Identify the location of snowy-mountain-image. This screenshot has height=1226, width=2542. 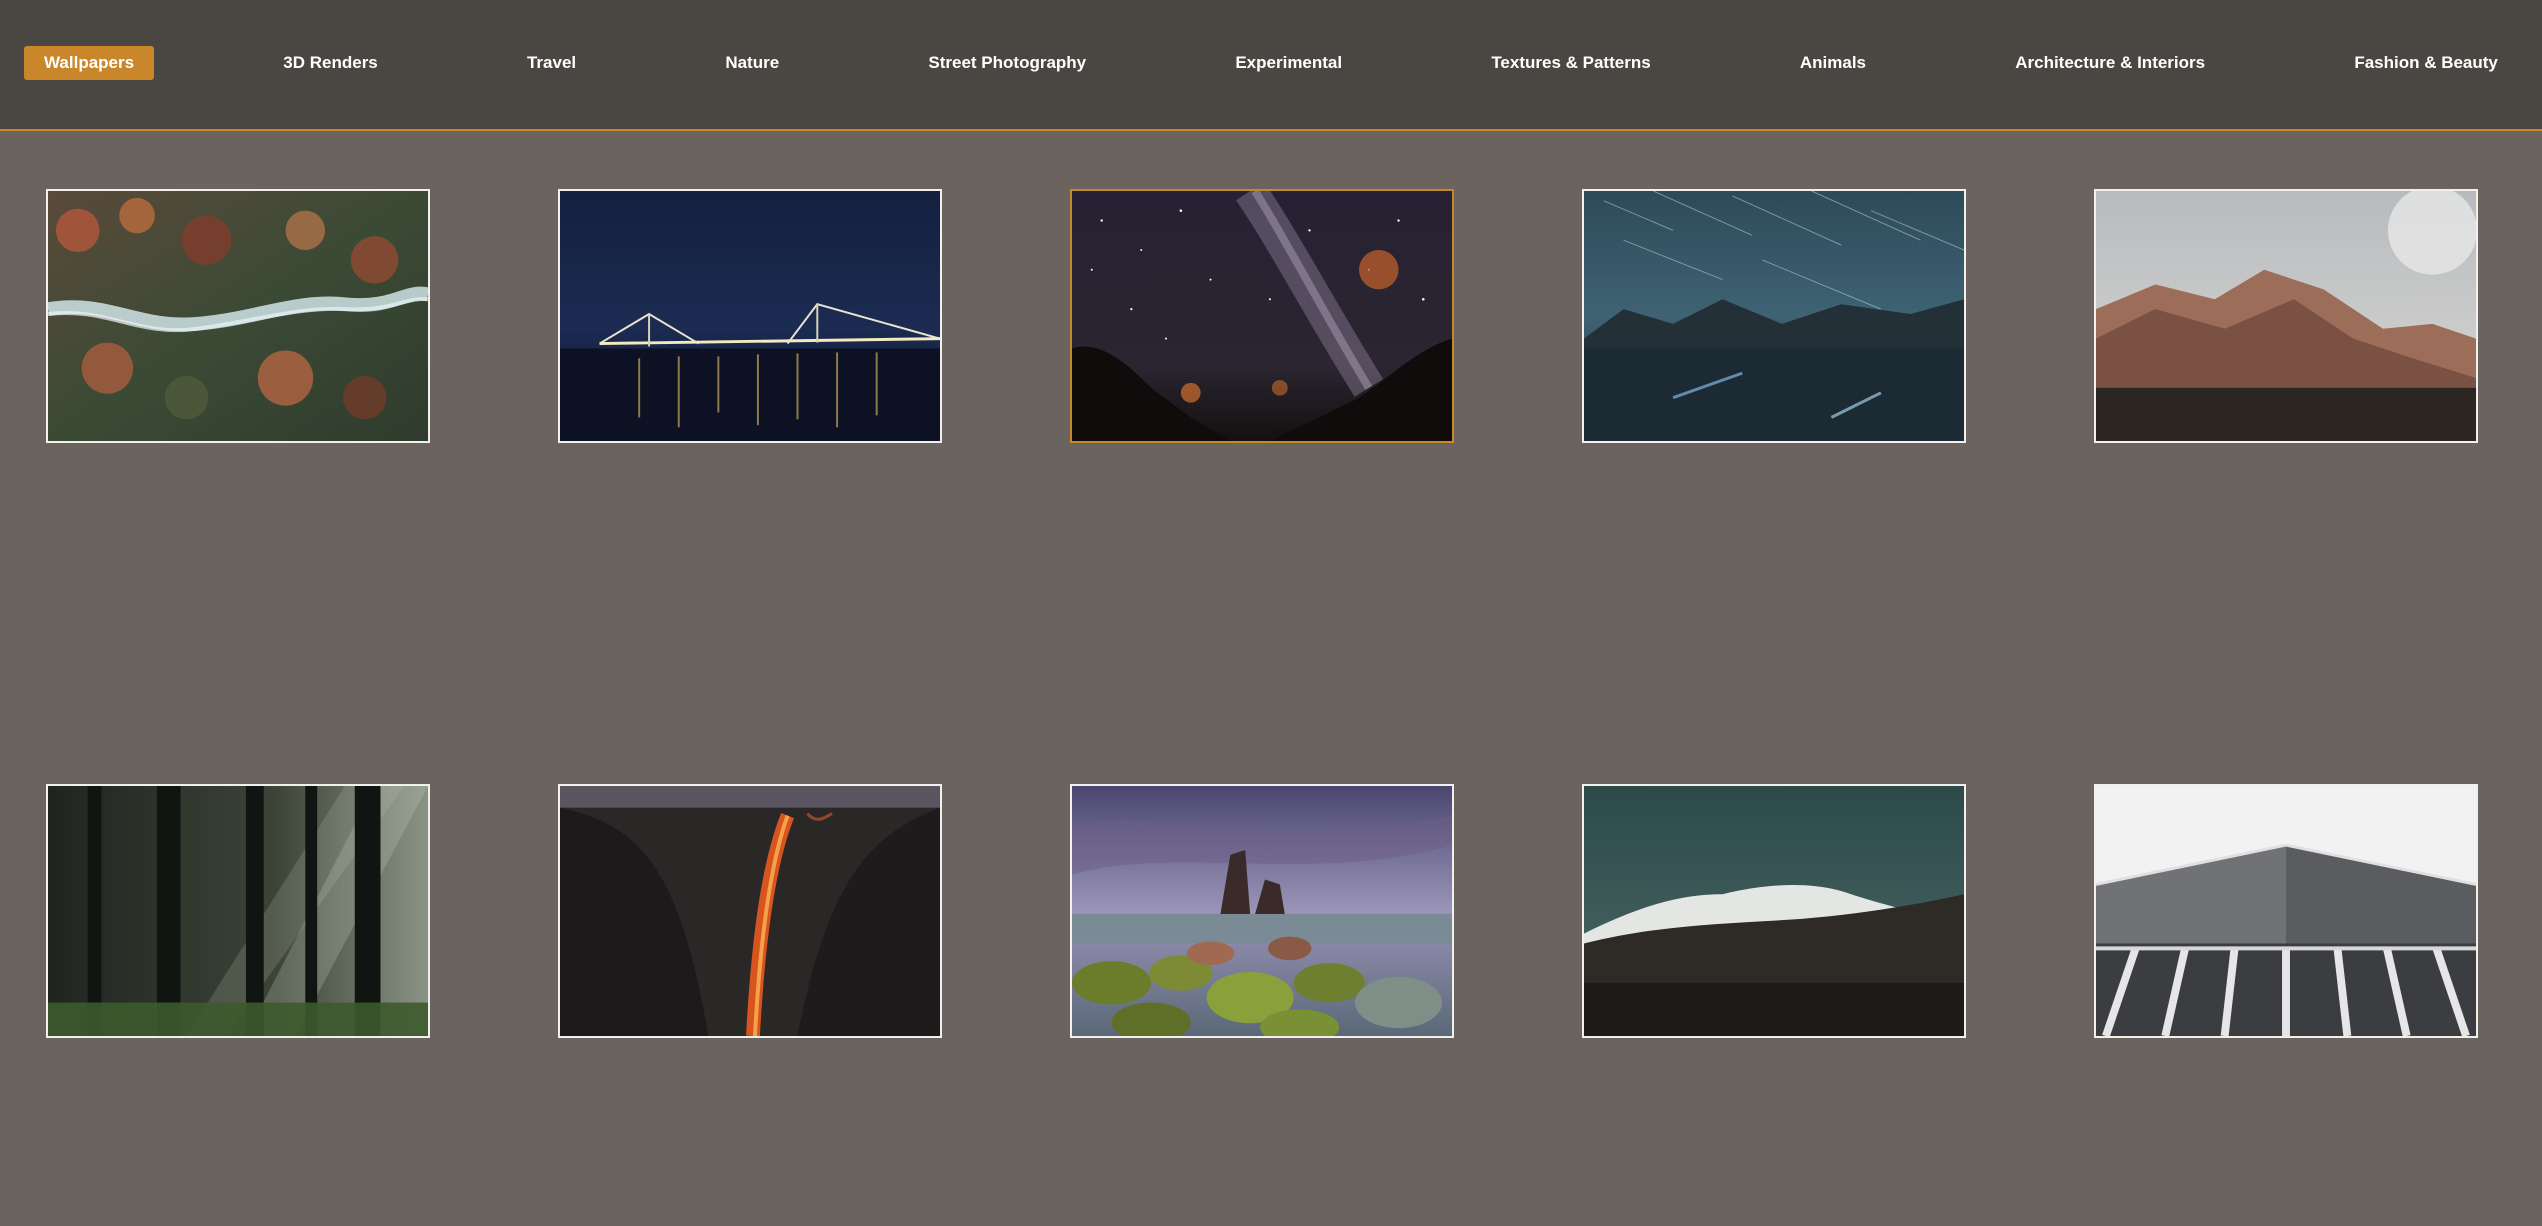
(1774, 911).